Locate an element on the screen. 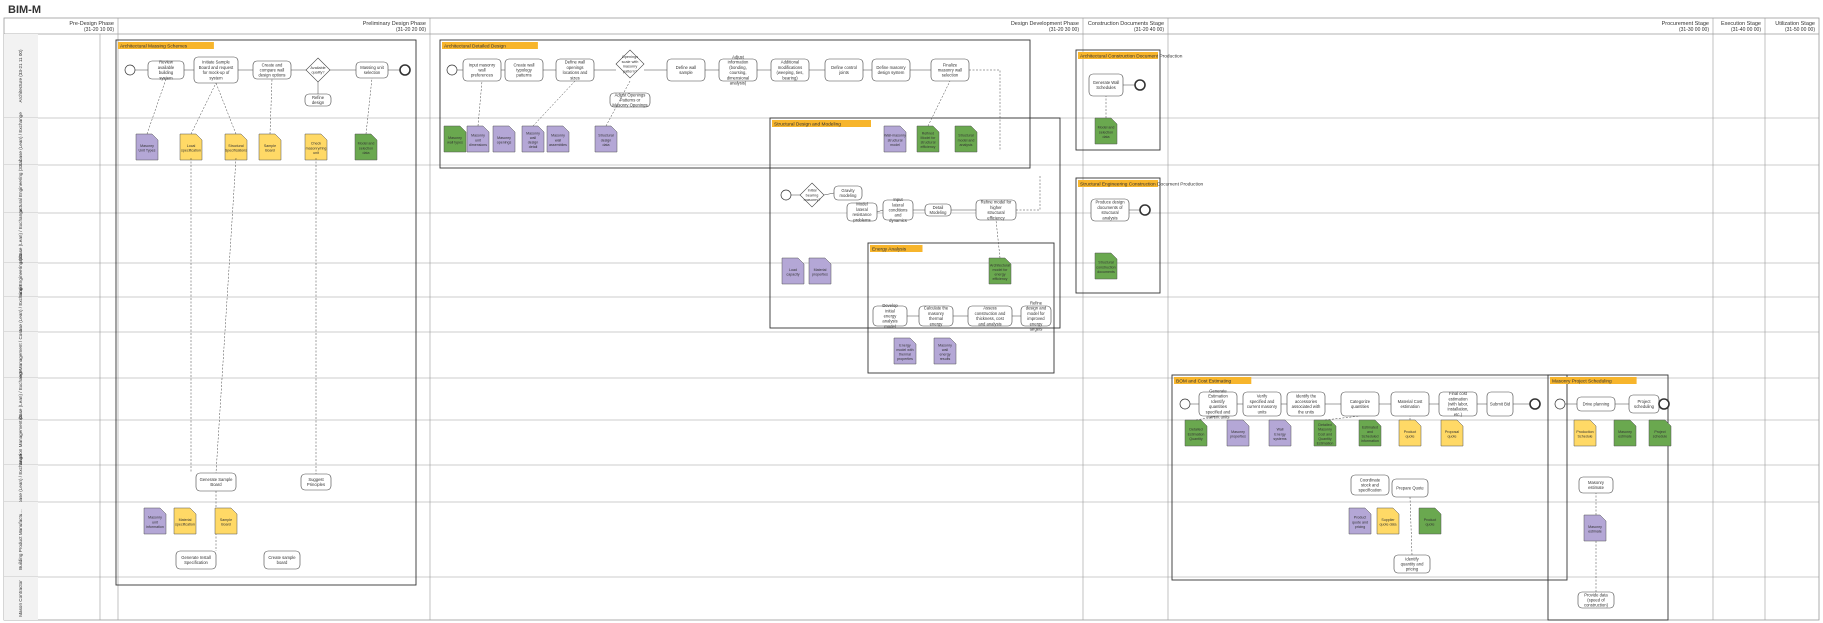  task-bom-6-text: Submit Bid is located at coordinates (1500, 403).